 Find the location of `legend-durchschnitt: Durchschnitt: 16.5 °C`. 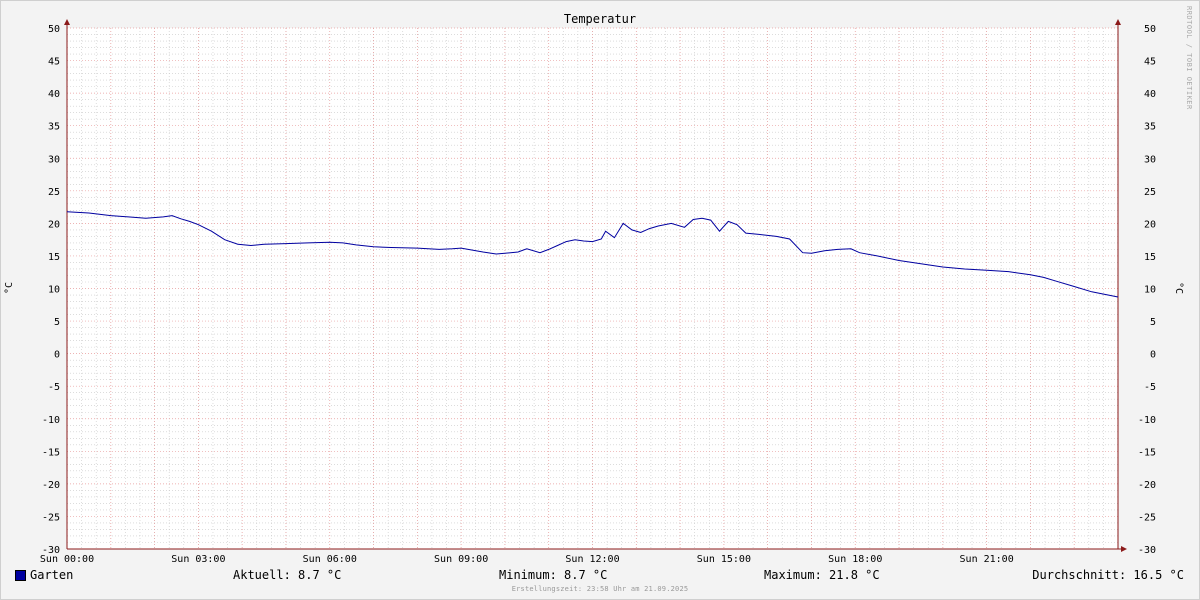

legend-durchschnitt: Durchschnitt: 16.5 °C is located at coordinates (1108, 575).